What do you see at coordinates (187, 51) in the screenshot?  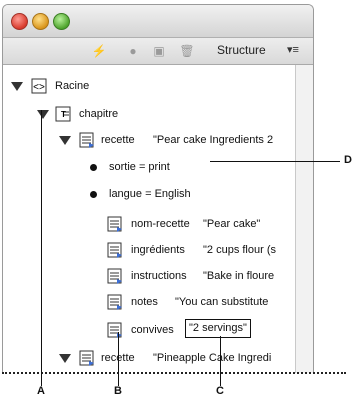 I see `trash-icon: 🗑` at bounding box center [187, 51].